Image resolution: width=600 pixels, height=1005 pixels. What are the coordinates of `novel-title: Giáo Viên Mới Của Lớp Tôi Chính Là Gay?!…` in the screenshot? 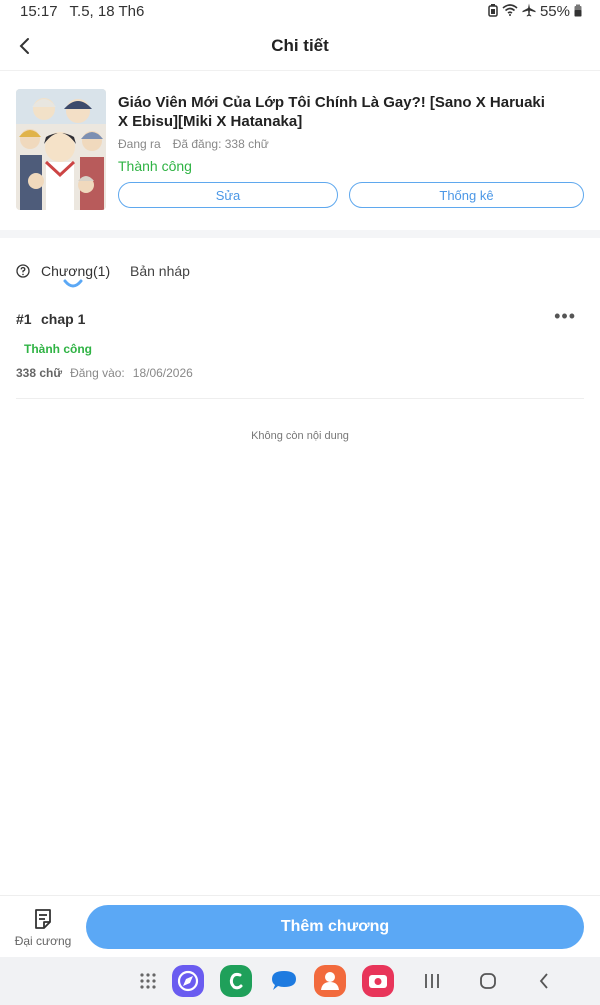 It's located at (331, 112).